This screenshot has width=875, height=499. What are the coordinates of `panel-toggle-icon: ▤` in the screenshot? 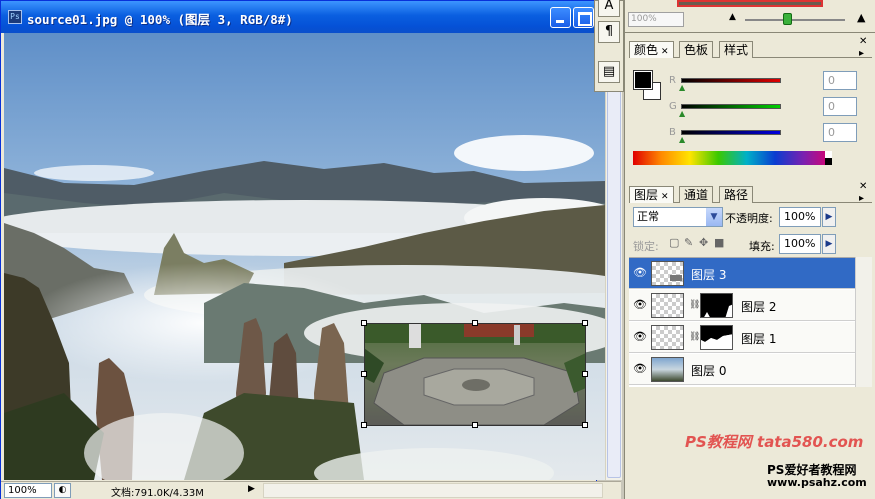 It's located at (609, 72).